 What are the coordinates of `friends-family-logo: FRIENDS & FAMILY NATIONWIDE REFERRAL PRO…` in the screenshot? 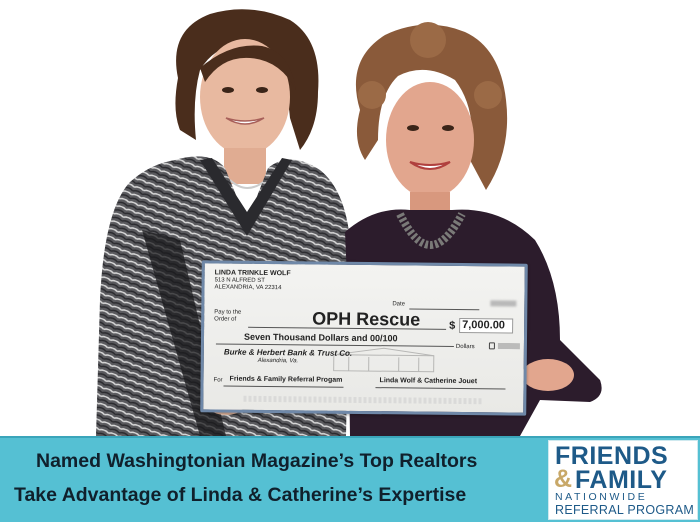 It's located at (623, 480).